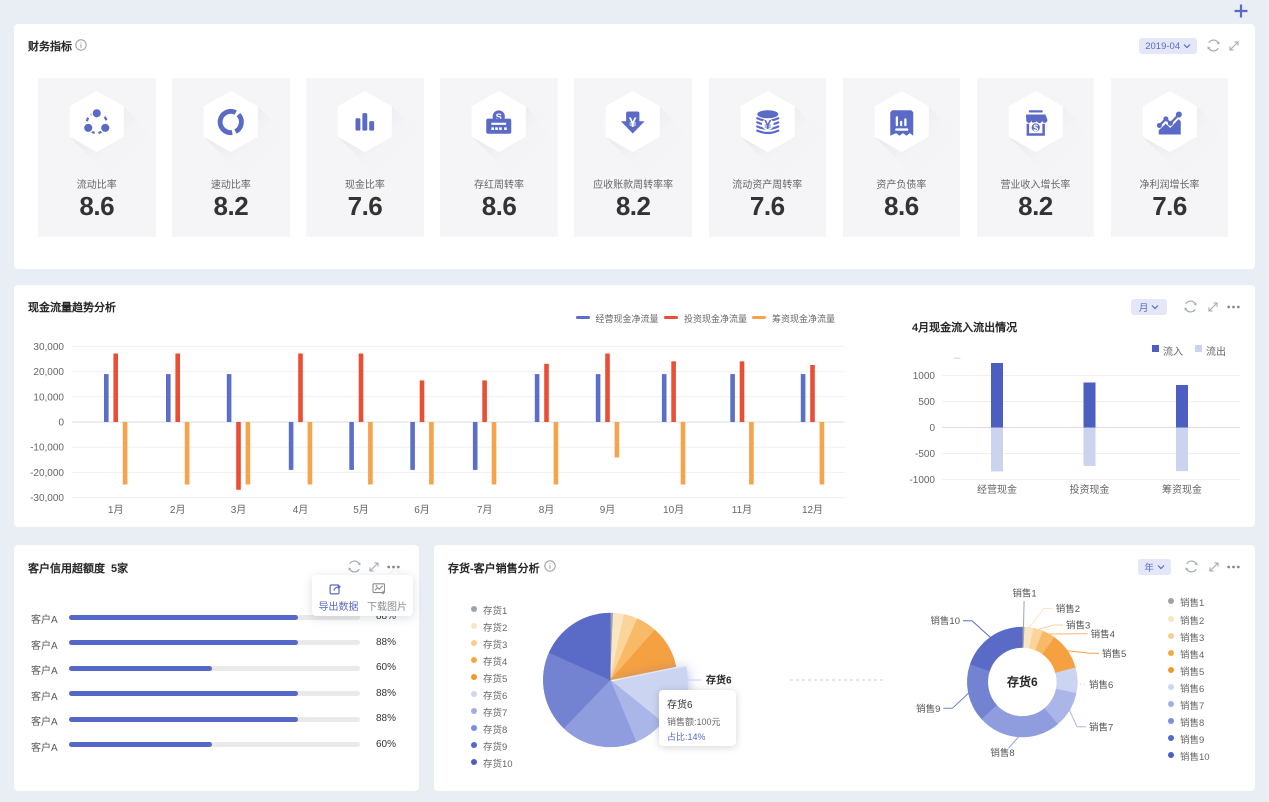  Describe the element at coordinates (922, 480) in the screenshot. I see `svg-text: -1000` at that location.